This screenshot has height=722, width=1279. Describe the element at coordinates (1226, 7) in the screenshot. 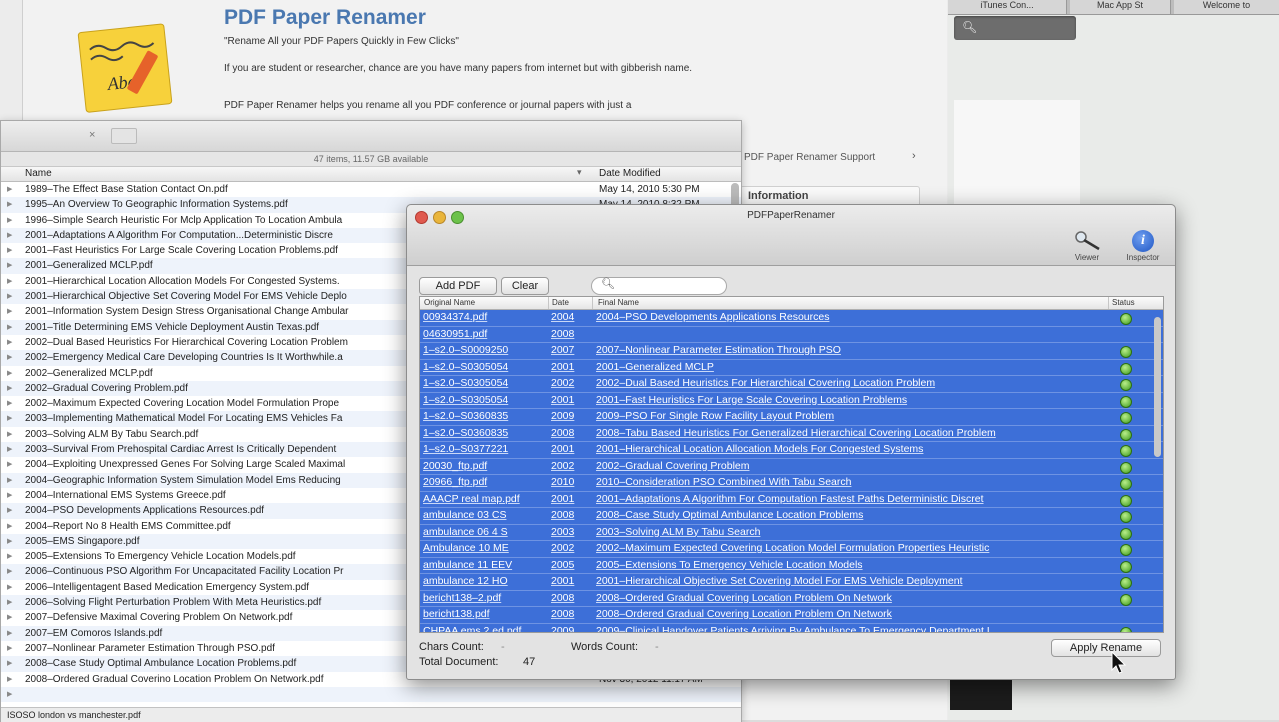

I see `browser-tab: Welcome to` at that location.